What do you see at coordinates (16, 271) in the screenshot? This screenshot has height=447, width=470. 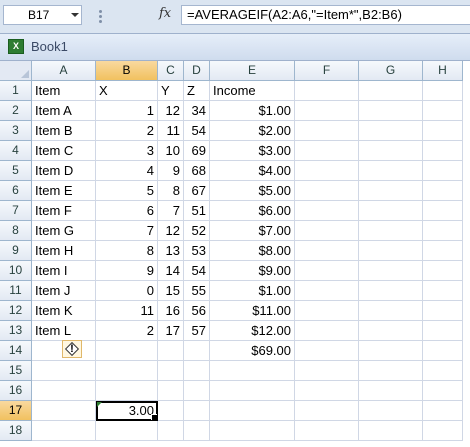 I see `row-header-10: 10` at bounding box center [16, 271].